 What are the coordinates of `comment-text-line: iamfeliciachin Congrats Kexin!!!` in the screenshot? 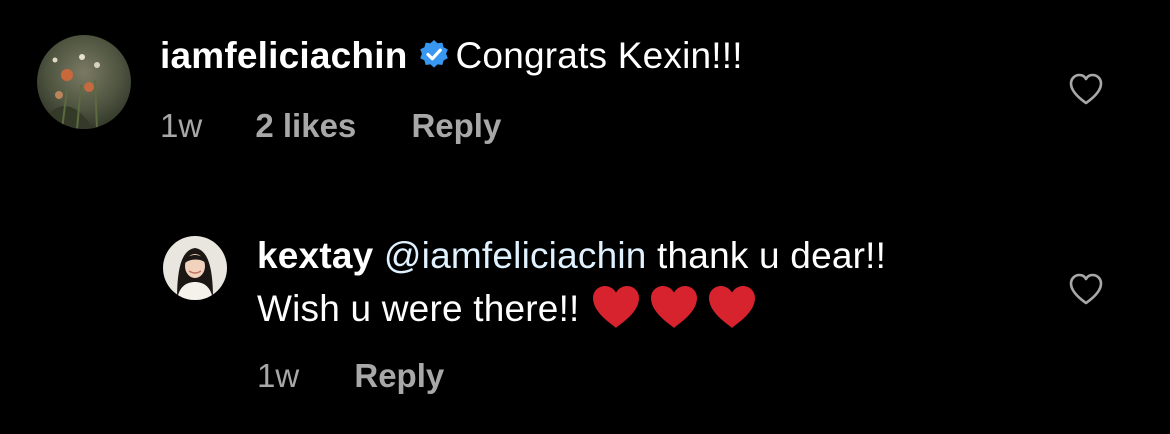 It's located at (451, 57).